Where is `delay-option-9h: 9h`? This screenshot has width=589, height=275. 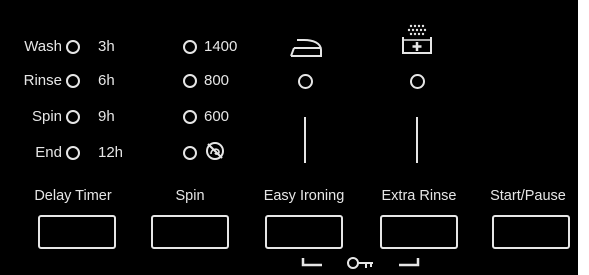 delay-option-9h: 9h is located at coordinates (106, 116).